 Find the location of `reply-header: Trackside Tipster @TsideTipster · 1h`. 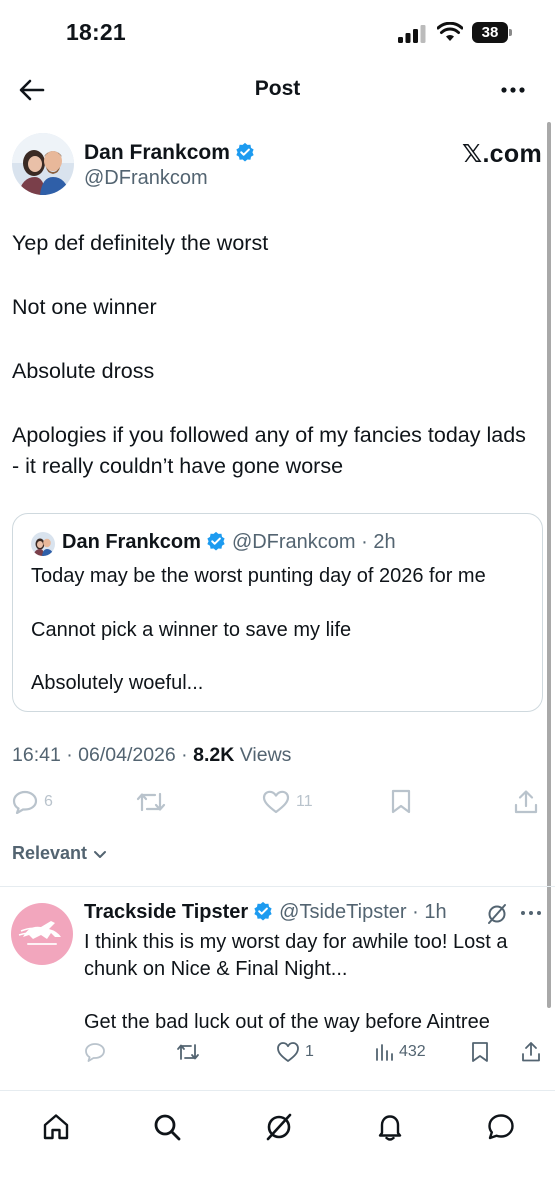

reply-header: Trackside Tipster @TsideTipster · 1h is located at coordinates (265, 912).